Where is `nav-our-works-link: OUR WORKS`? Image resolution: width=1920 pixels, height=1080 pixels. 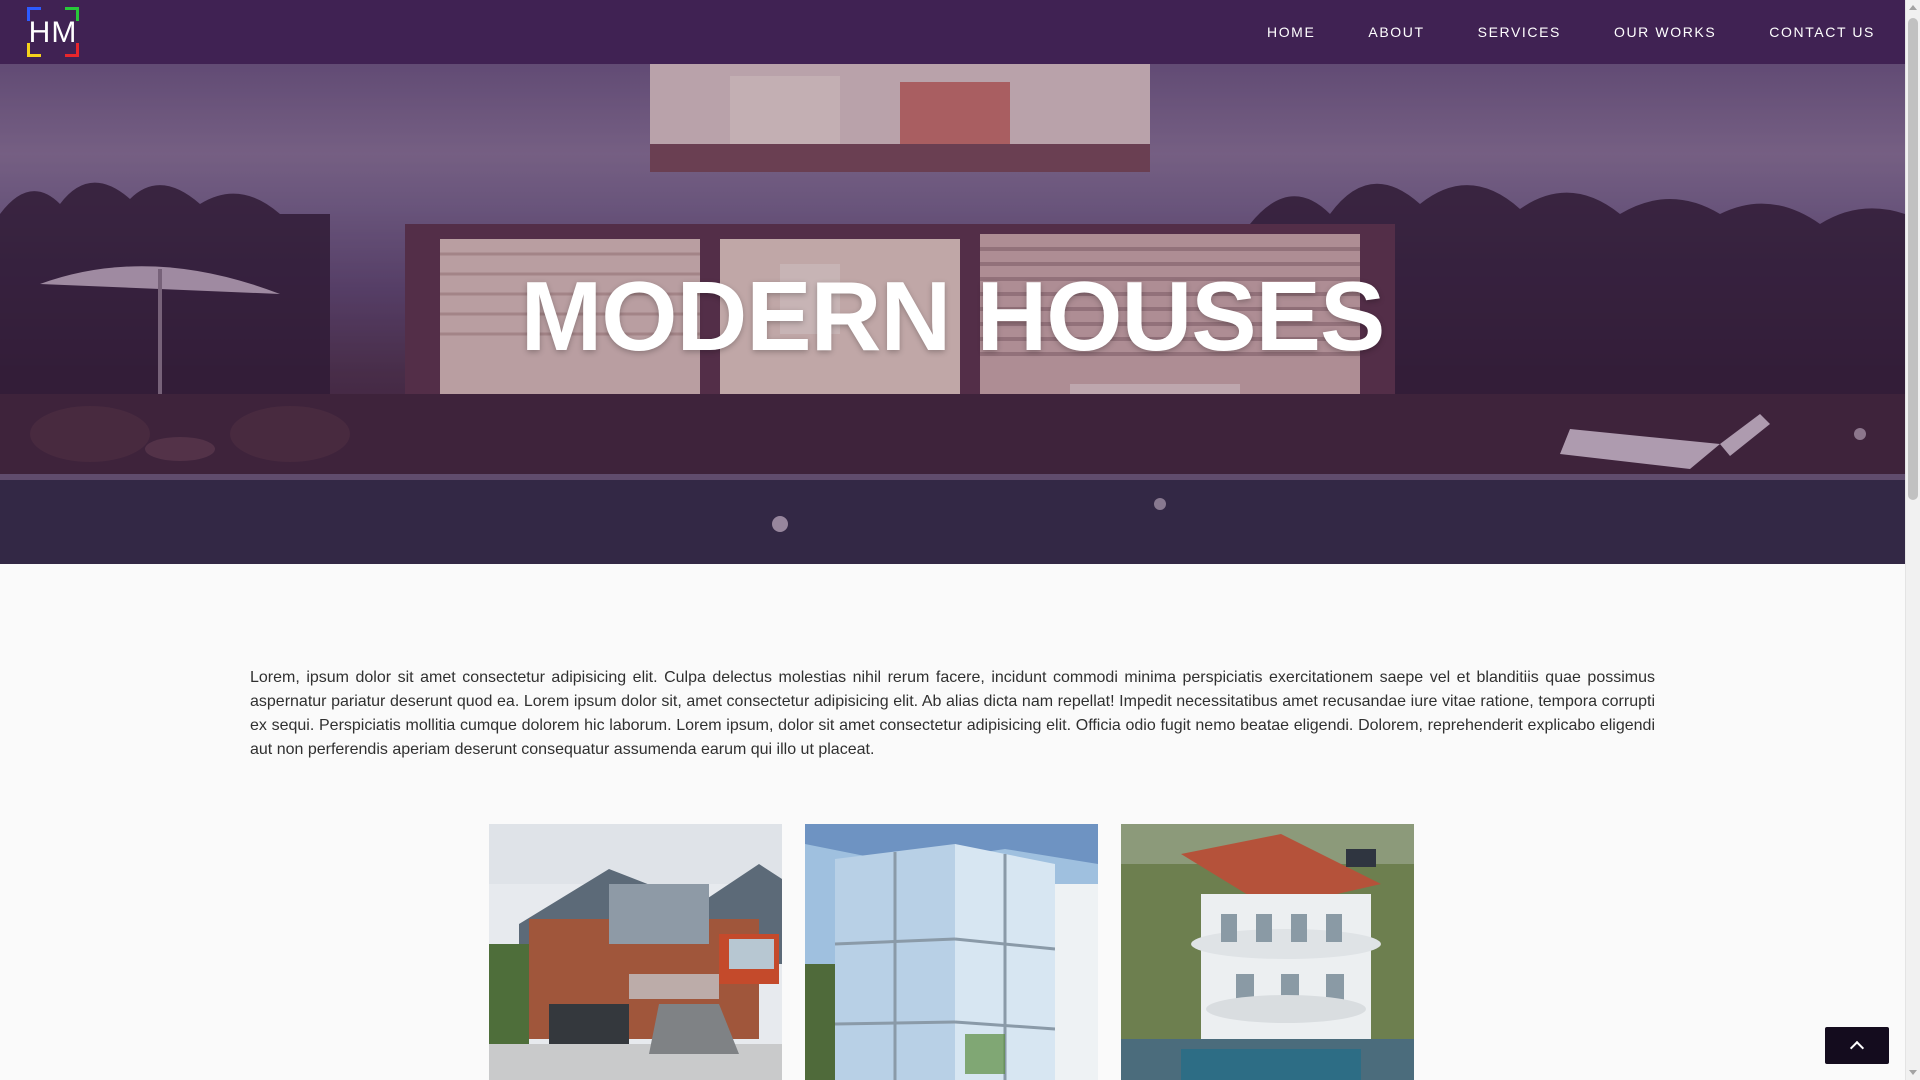
nav-our-works-link: OUR WORKS is located at coordinates (1665, 32).